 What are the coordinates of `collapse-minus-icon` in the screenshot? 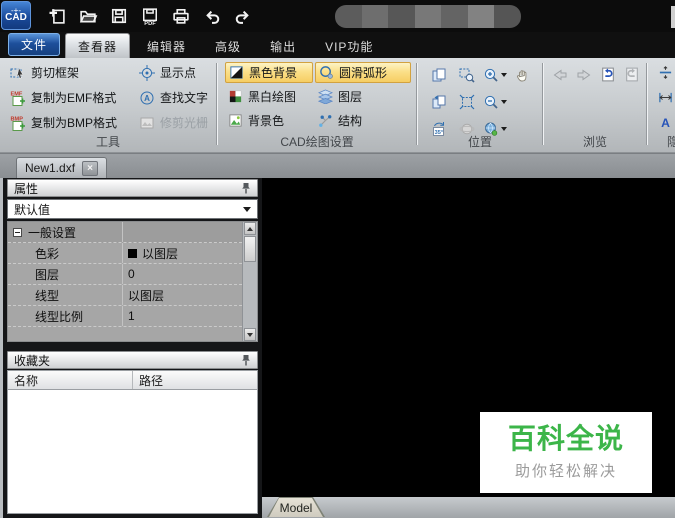 It's located at (17, 232).